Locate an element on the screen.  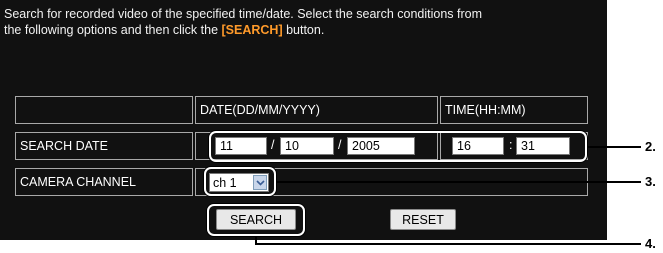
table-header-blank is located at coordinates (104, 110).